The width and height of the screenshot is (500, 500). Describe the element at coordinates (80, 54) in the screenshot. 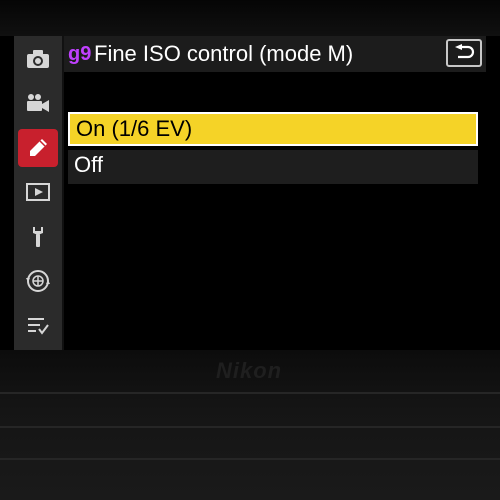

I see `menu-code-label: g9` at that location.